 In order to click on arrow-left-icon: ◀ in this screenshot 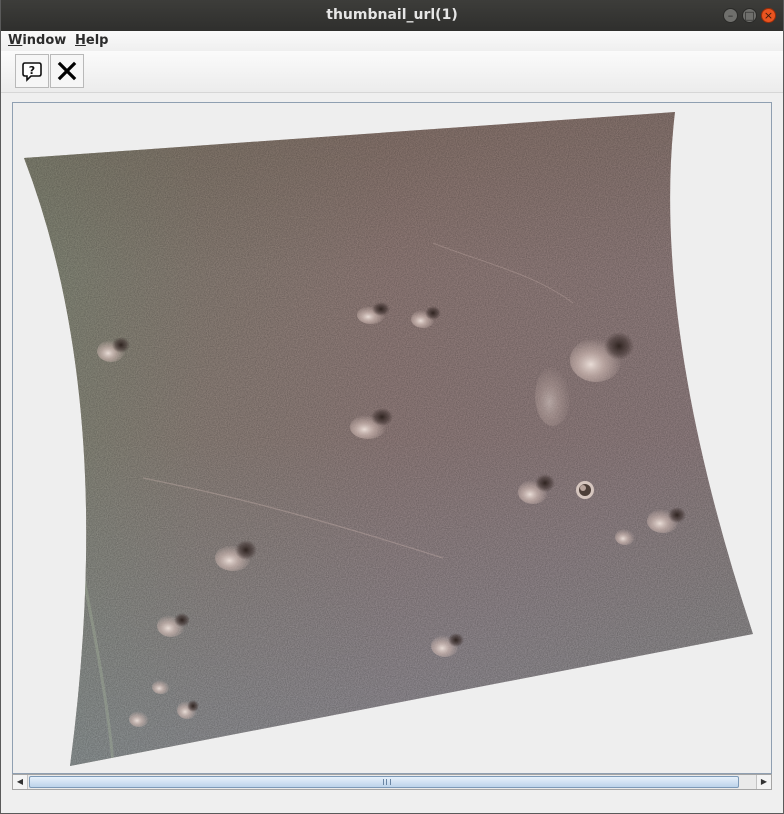, I will do `click(20, 781)`.